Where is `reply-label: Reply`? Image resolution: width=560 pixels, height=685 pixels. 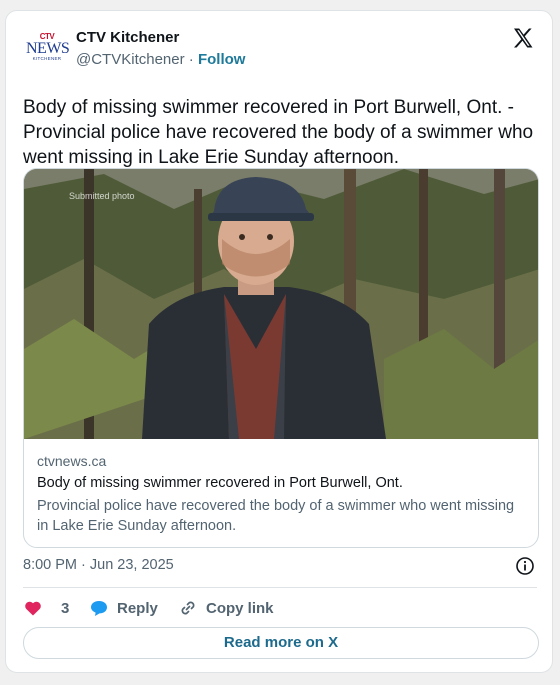 reply-label: Reply is located at coordinates (137, 608).